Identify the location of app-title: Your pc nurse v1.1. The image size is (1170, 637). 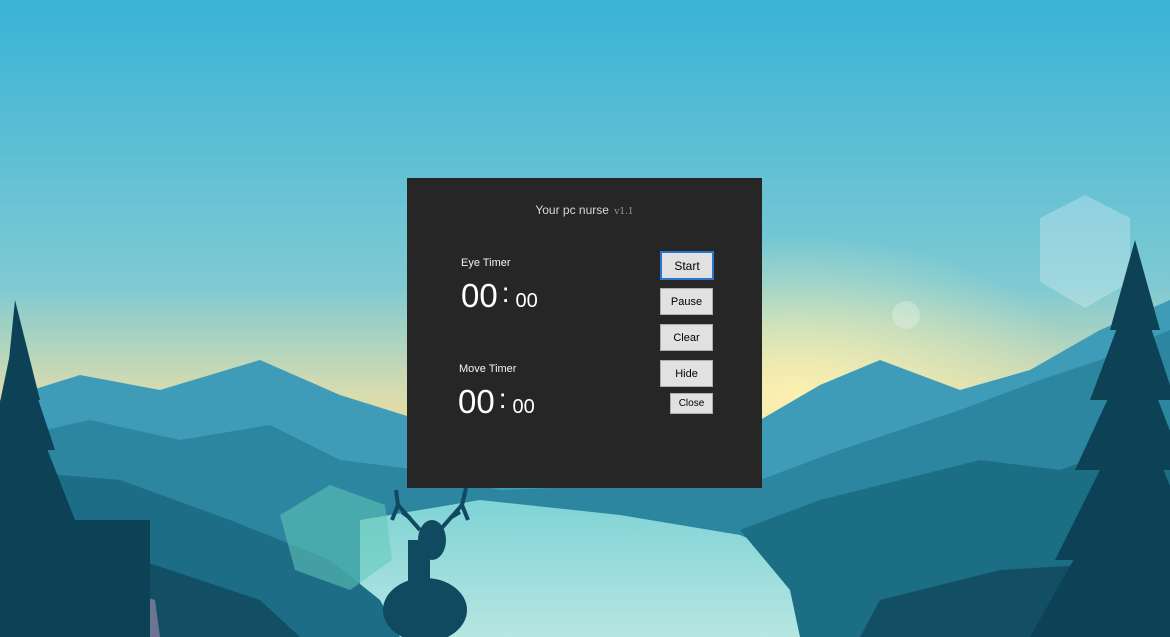
(584, 210).